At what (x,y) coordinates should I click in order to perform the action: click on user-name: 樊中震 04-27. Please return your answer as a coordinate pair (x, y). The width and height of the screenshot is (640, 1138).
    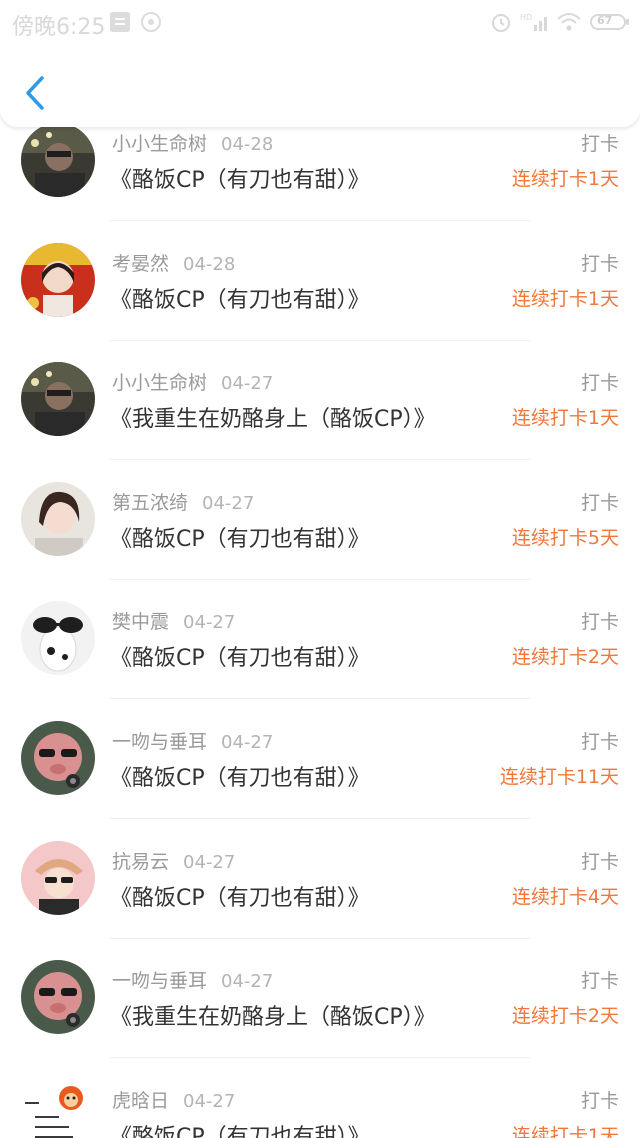
    Looking at the image, I should click on (174, 622).